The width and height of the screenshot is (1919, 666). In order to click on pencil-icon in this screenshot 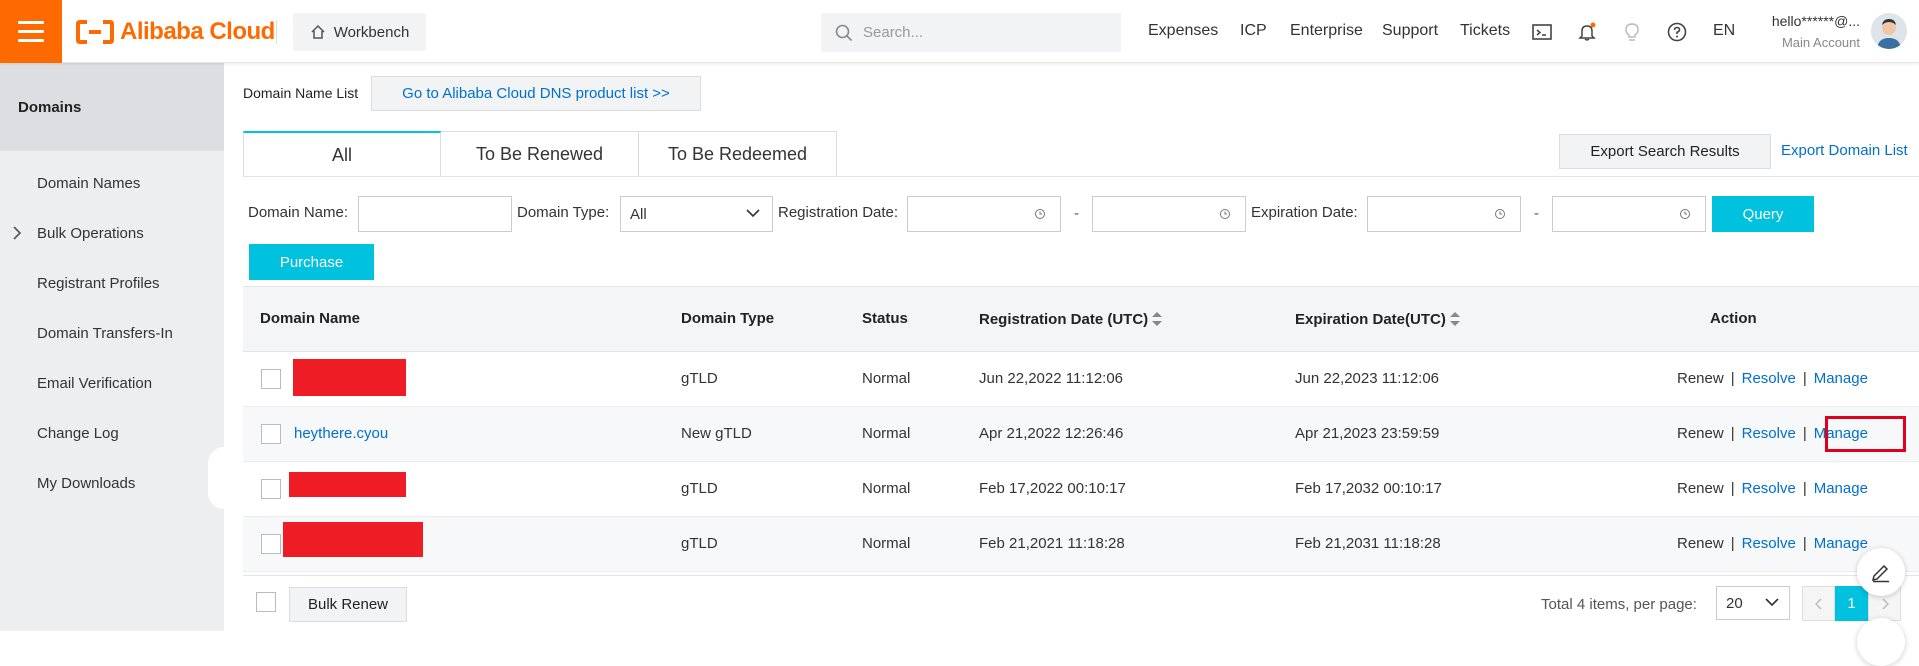, I will do `click(1880, 573)`.